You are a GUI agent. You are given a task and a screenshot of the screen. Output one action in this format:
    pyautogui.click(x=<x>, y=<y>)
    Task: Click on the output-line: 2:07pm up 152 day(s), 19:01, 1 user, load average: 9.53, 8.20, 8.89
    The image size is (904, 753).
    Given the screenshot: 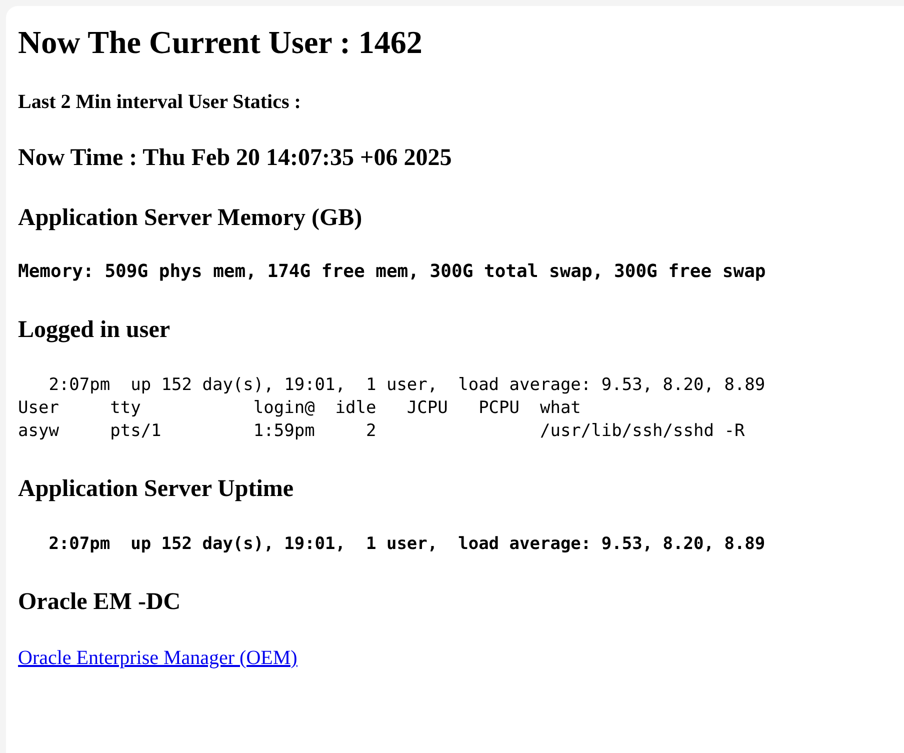 What is the action you would take?
    pyautogui.click(x=407, y=385)
    